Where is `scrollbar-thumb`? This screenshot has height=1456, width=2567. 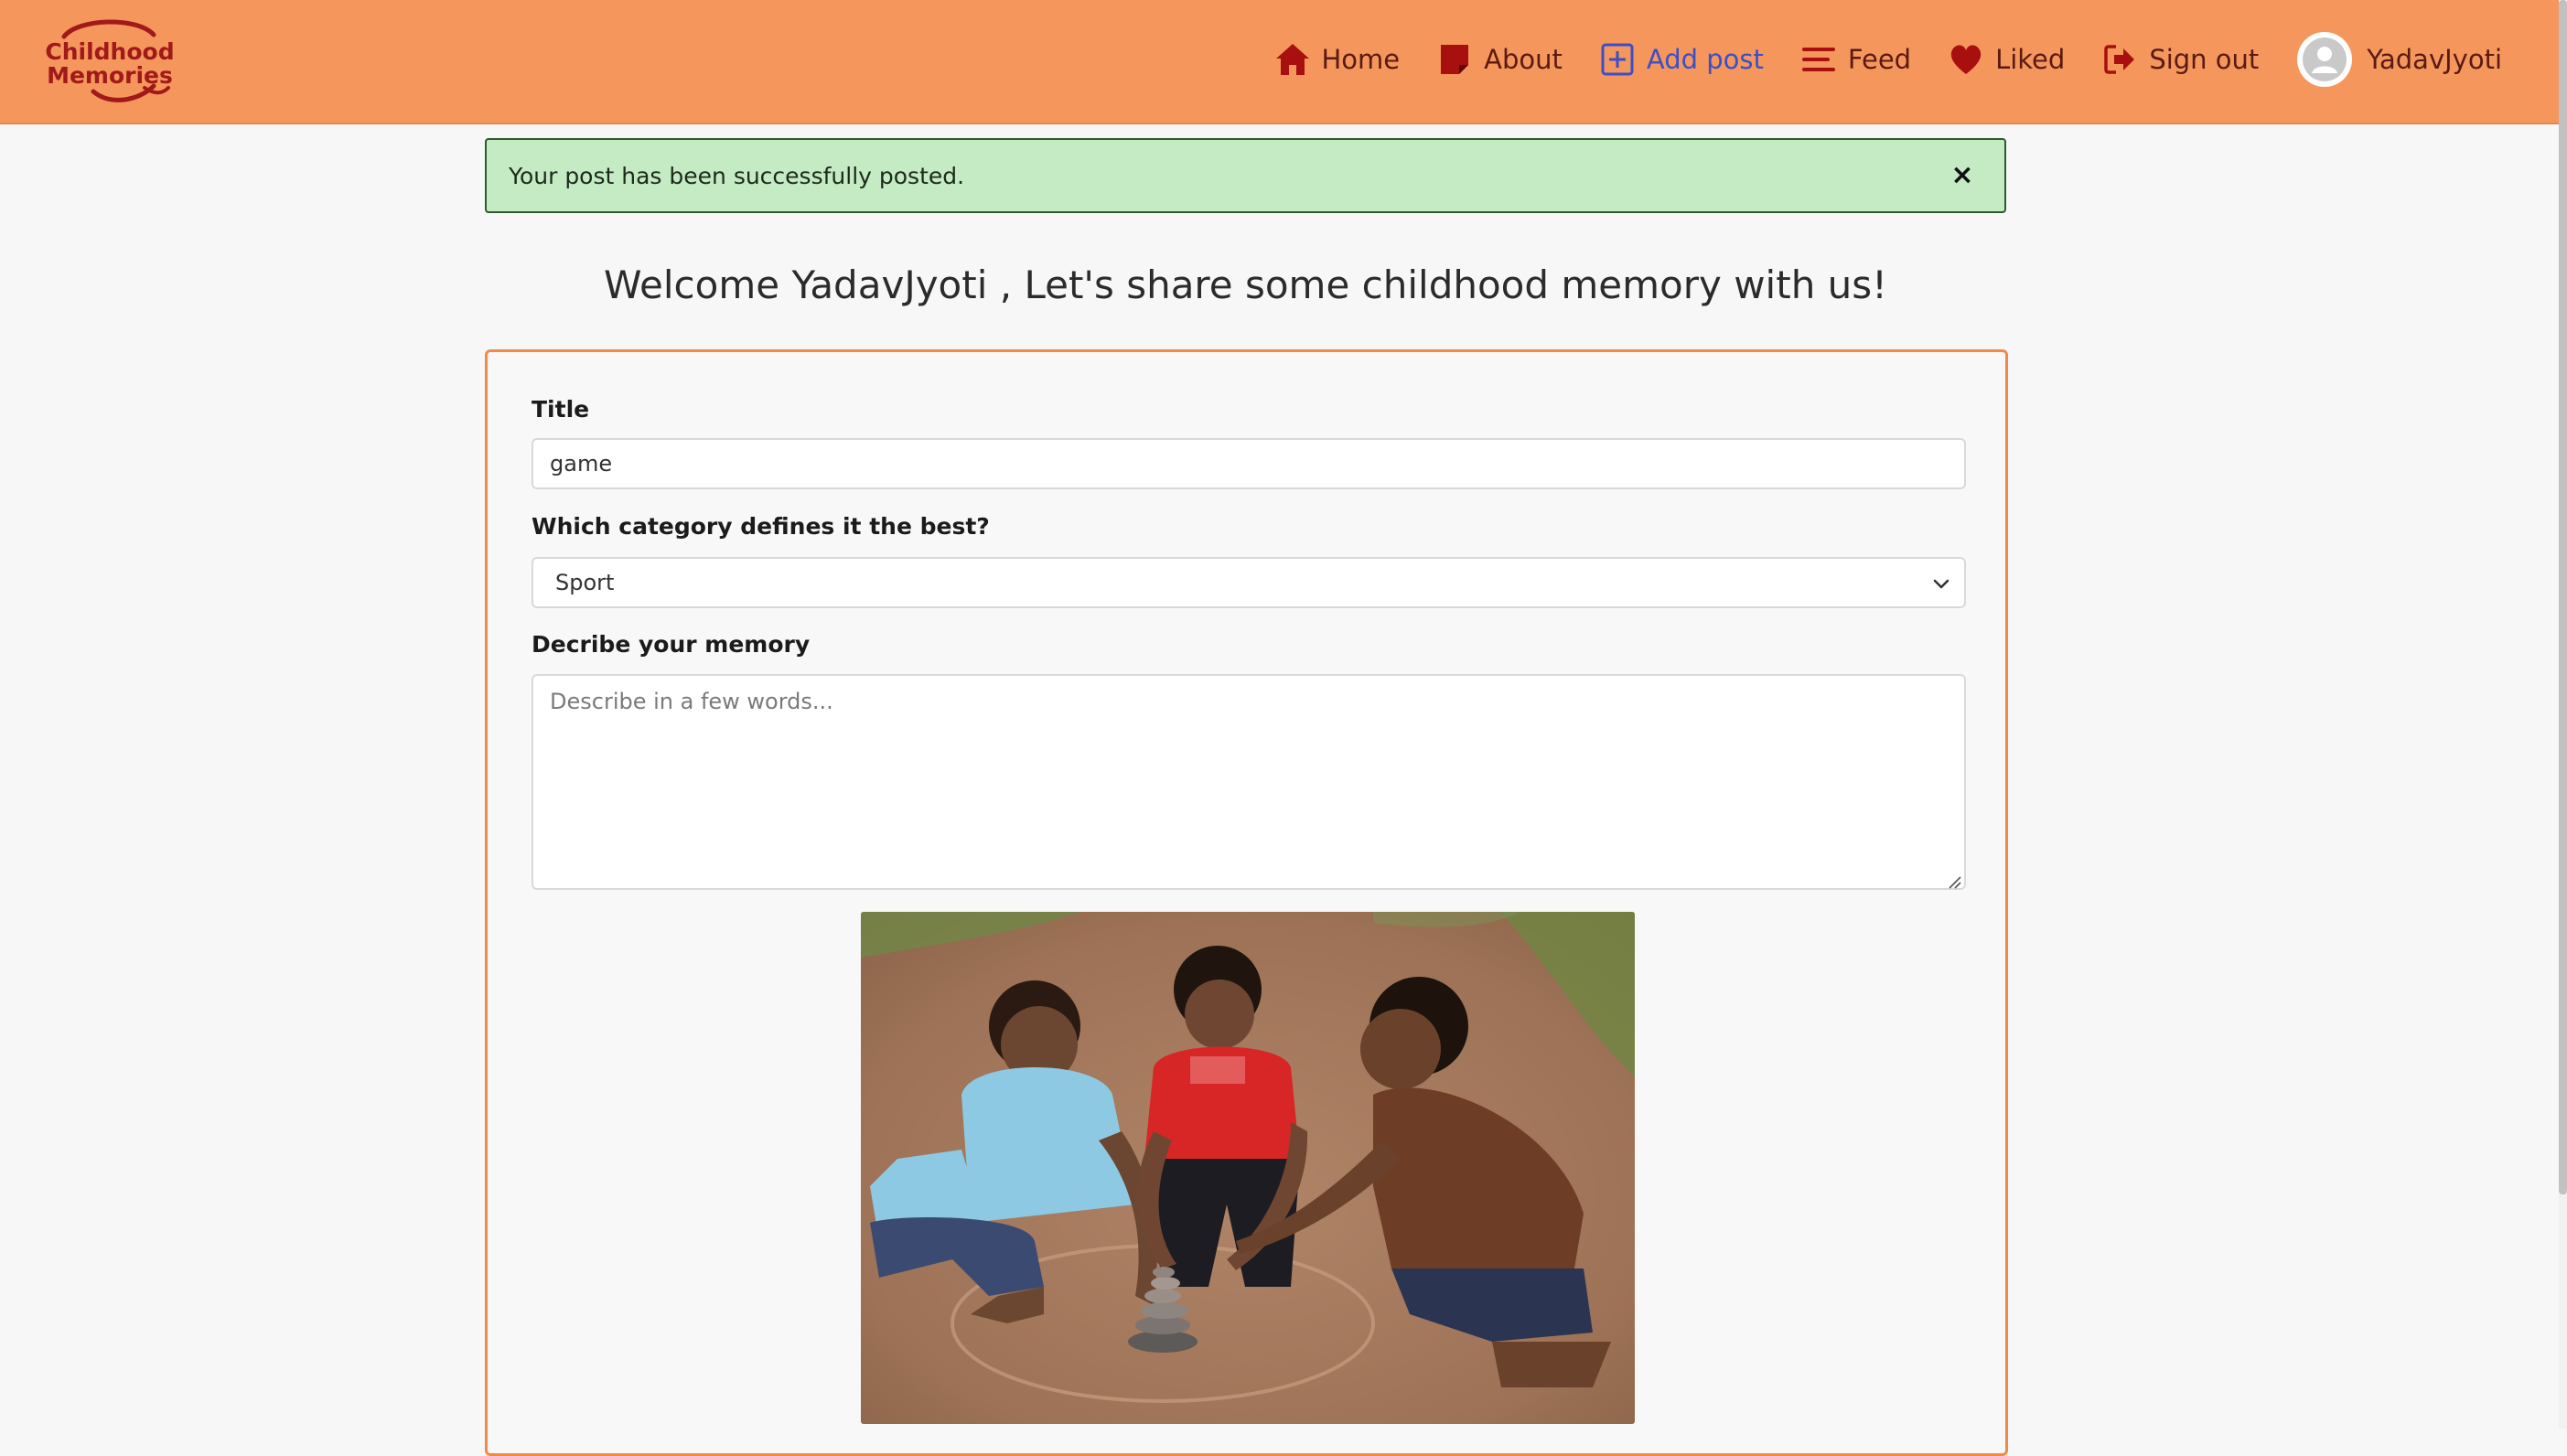
scrollbar-thumb is located at coordinates (2563, 597).